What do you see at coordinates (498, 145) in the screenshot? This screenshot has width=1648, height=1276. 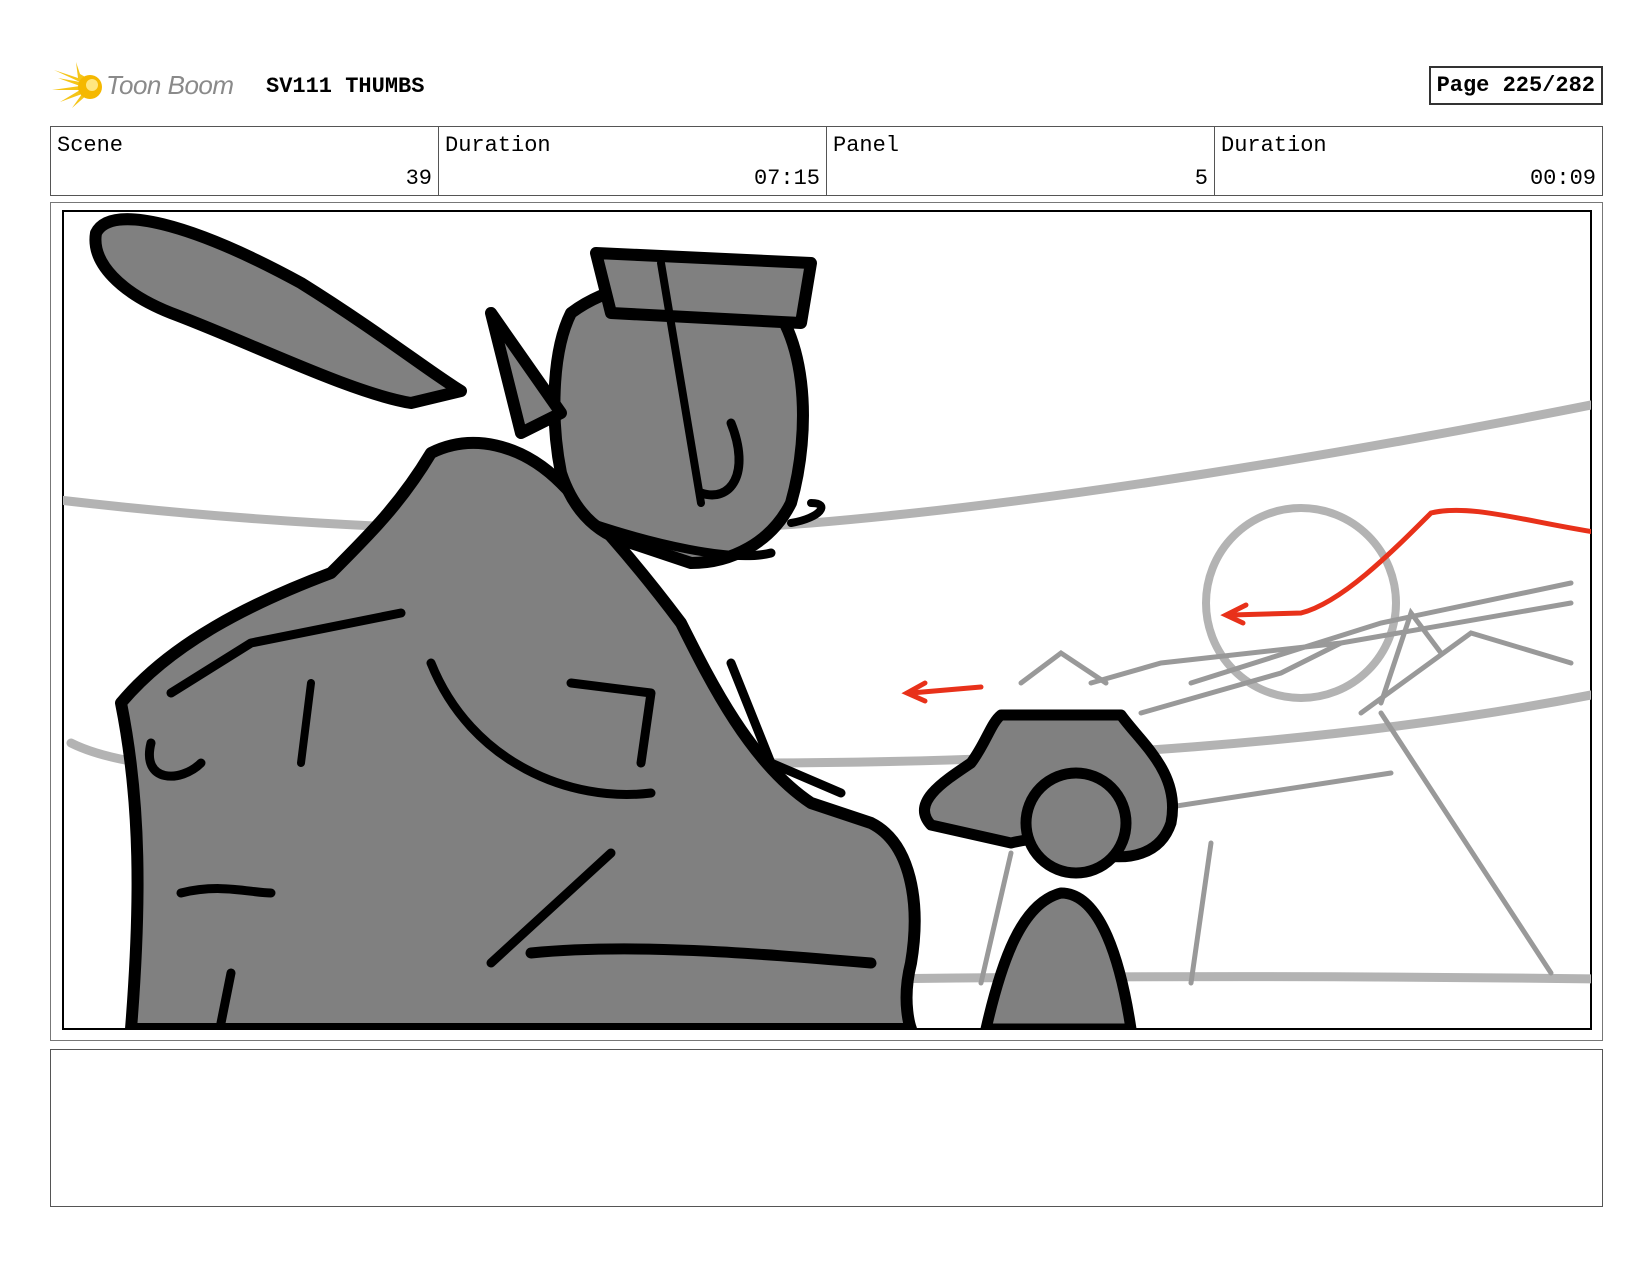 I see `scene-duration-label: Duration` at bounding box center [498, 145].